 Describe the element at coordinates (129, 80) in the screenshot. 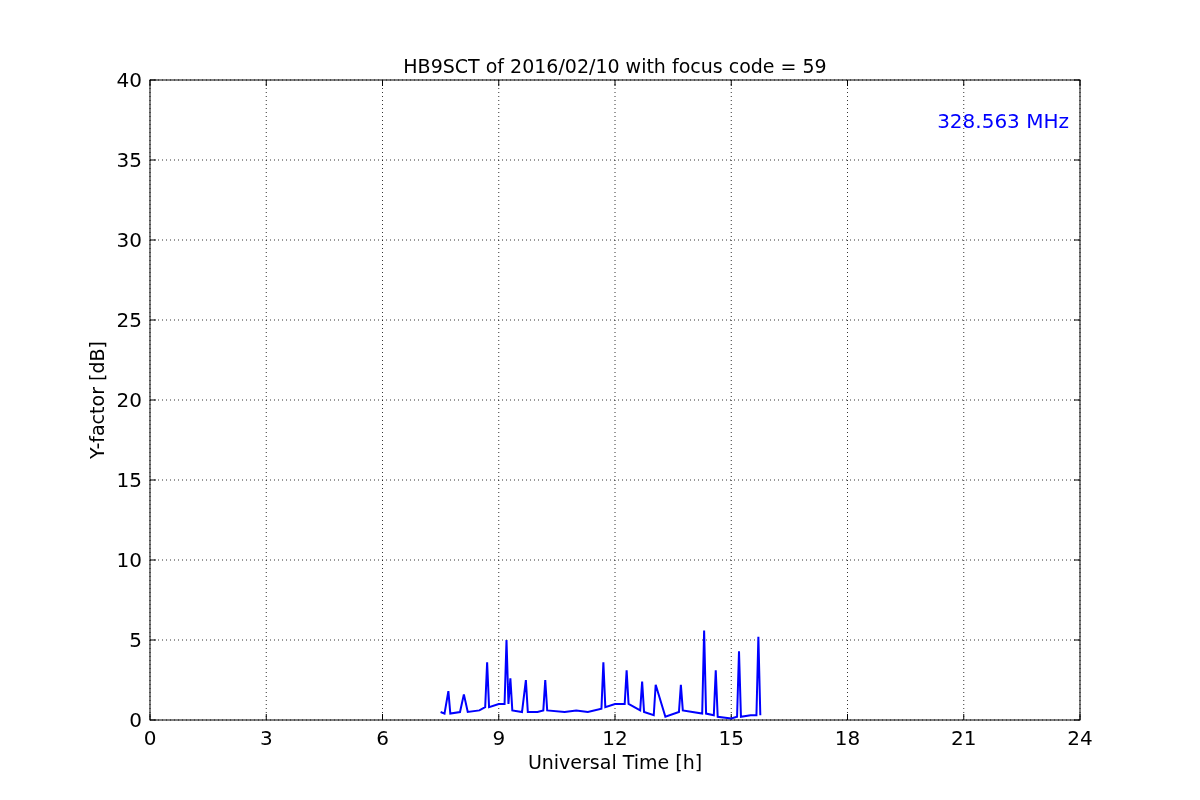

I see `y-tick-label: 40` at that location.